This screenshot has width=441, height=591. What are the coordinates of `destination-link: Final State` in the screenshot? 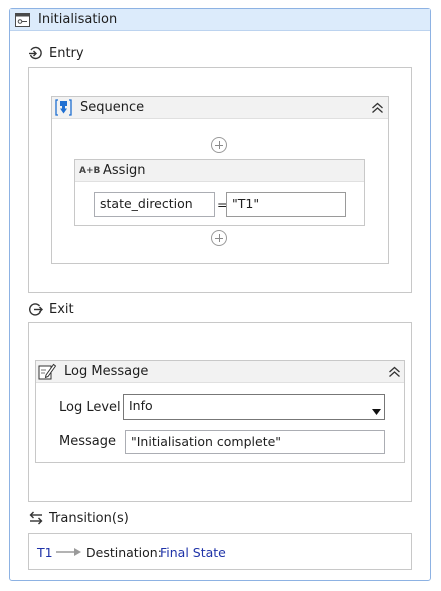 It's located at (193, 553).